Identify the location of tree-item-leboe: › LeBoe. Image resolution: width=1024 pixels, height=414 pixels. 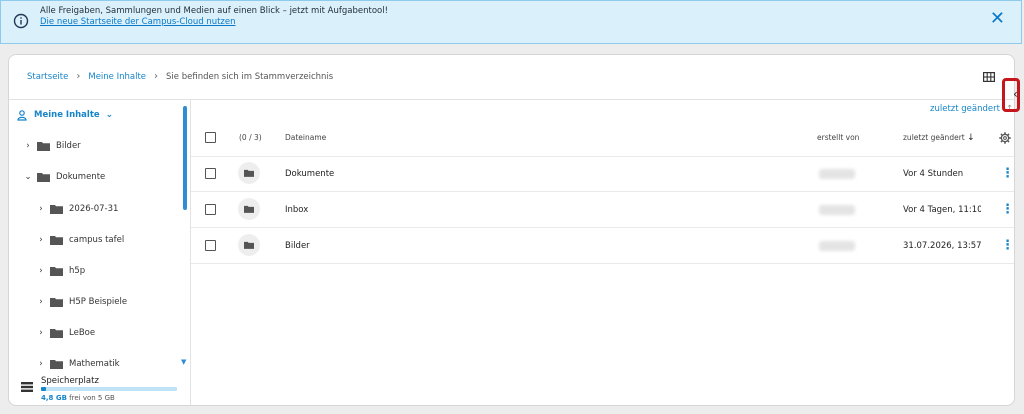
(65, 333).